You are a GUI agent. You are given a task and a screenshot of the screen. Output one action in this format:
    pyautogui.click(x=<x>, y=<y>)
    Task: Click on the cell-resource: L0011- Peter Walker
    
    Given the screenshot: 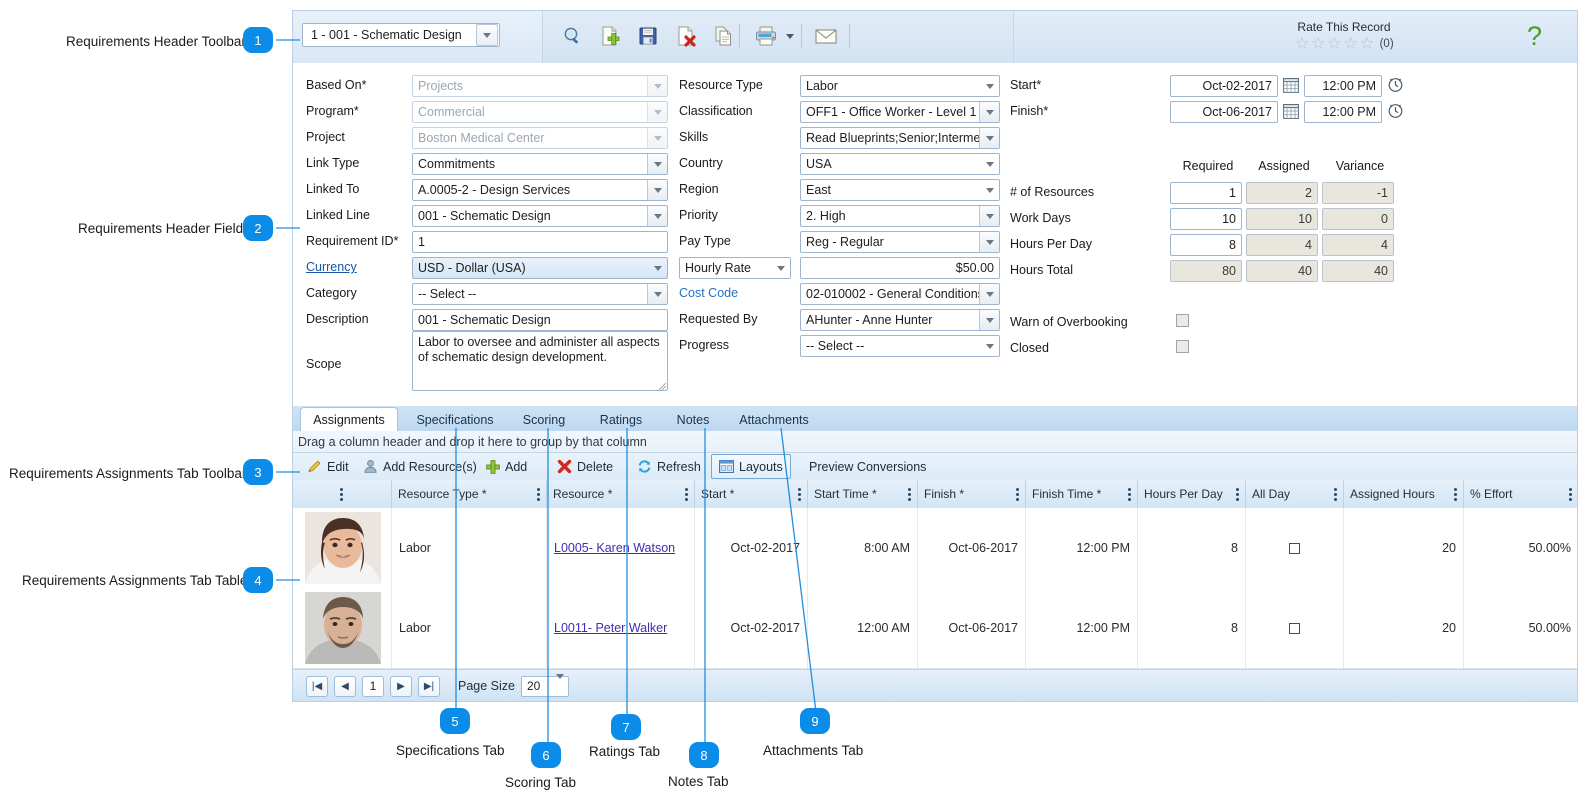 What is the action you would take?
    pyautogui.click(x=621, y=628)
    